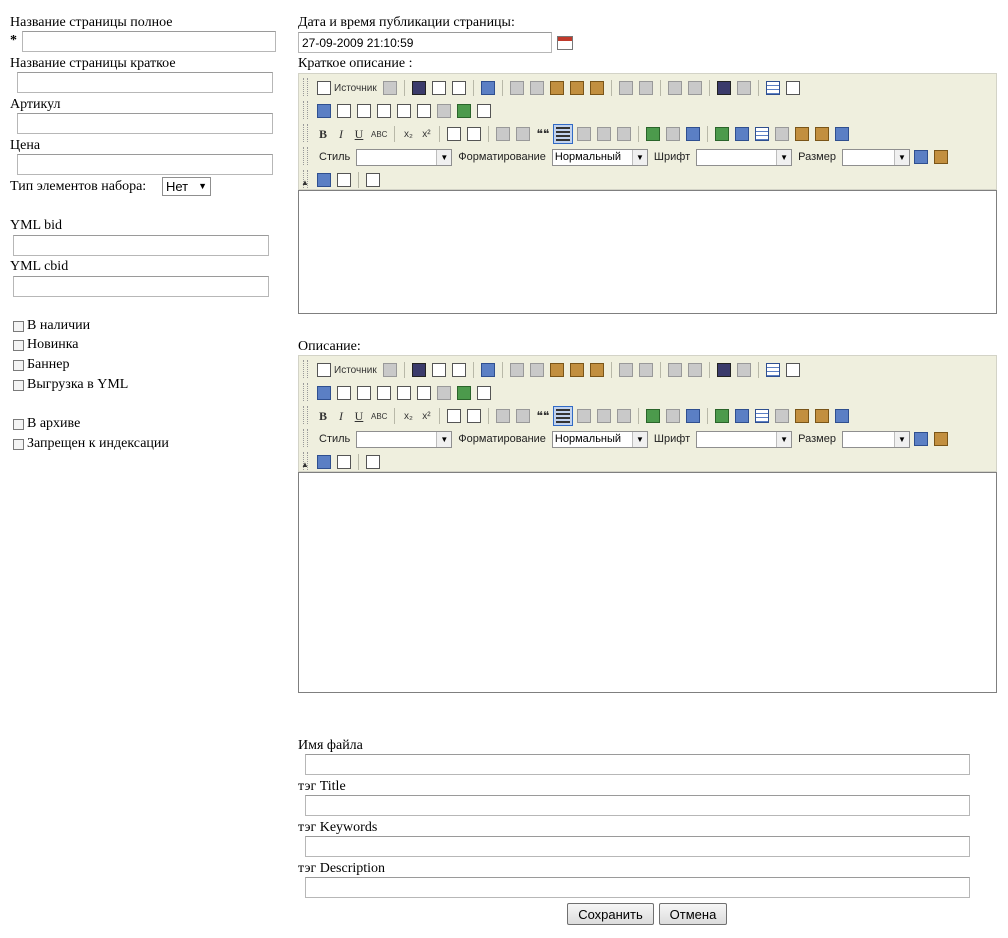 The height and width of the screenshot is (938, 1008). I want to click on font-combo: ▼, so click(744, 439).